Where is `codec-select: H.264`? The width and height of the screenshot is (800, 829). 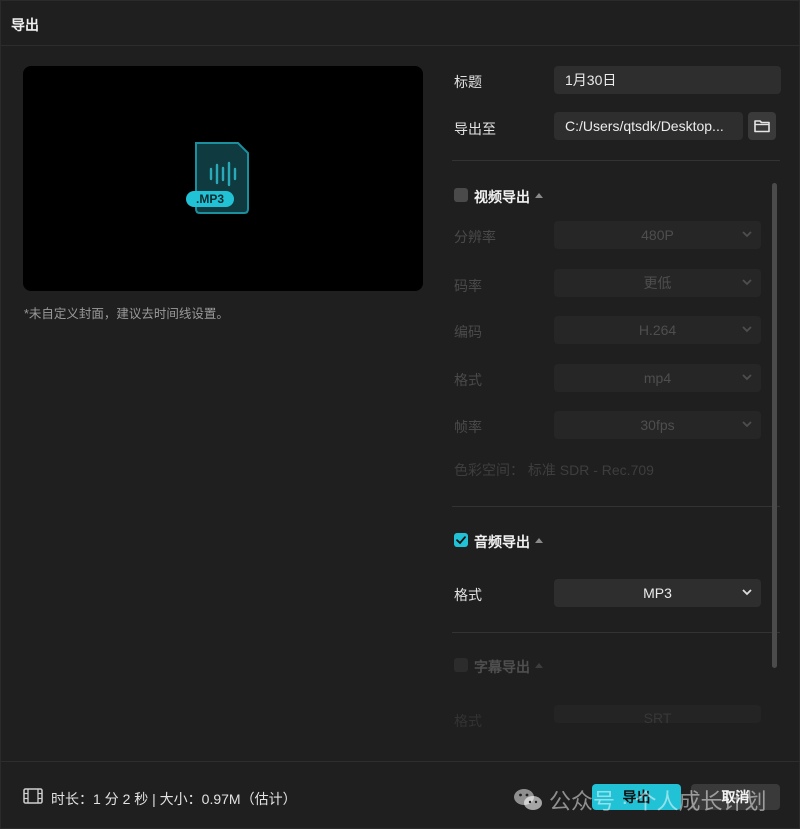
codec-select: H.264 is located at coordinates (657, 330).